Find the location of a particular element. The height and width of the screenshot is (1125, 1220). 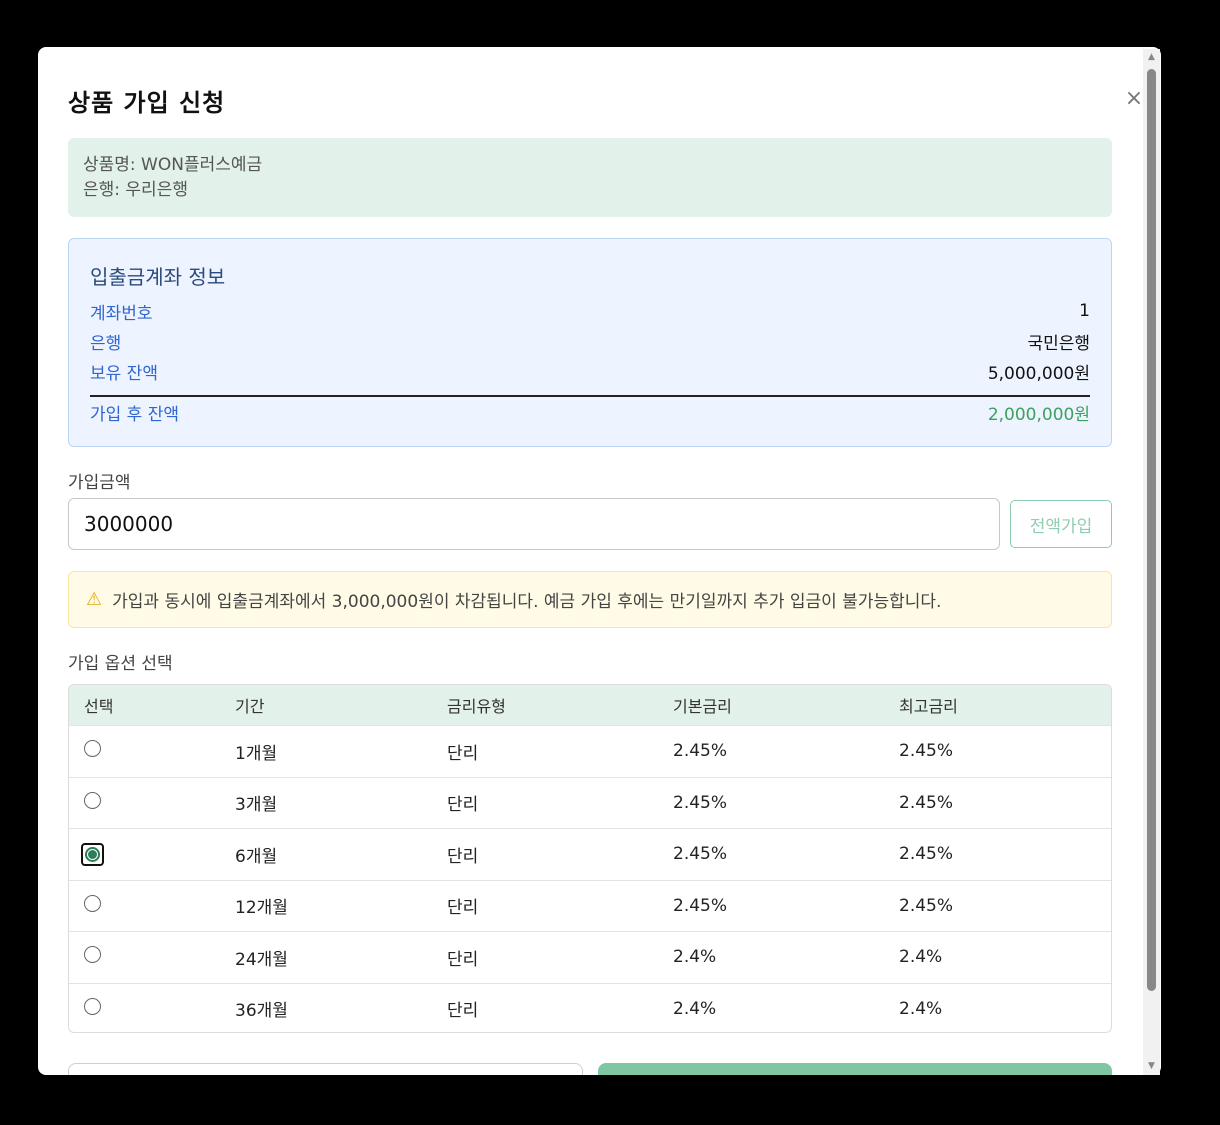

option-period: 12개월 is located at coordinates (261, 908).